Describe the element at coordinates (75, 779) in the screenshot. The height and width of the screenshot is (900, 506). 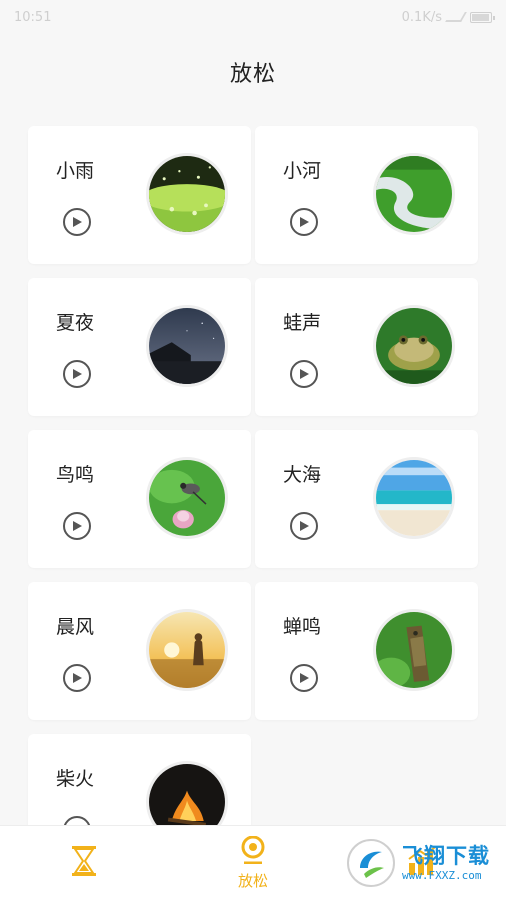
I see `sound-label: 柴火` at that location.